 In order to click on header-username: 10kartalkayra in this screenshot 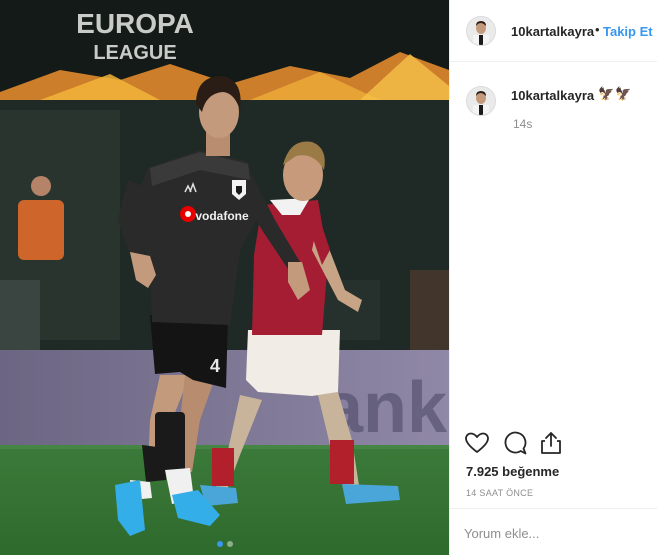, I will do `click(552, 31)`.